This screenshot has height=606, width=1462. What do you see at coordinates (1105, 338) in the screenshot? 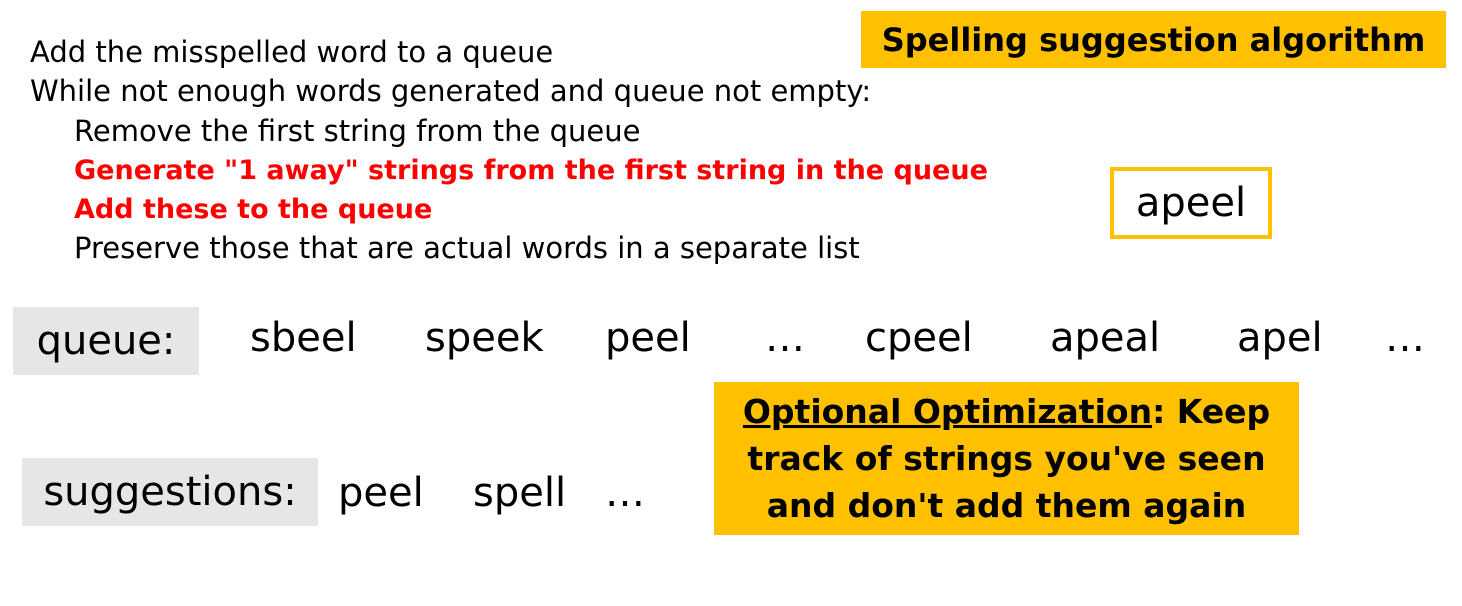
I see `queue-item: apeal` at bounding box center [1105, 338].